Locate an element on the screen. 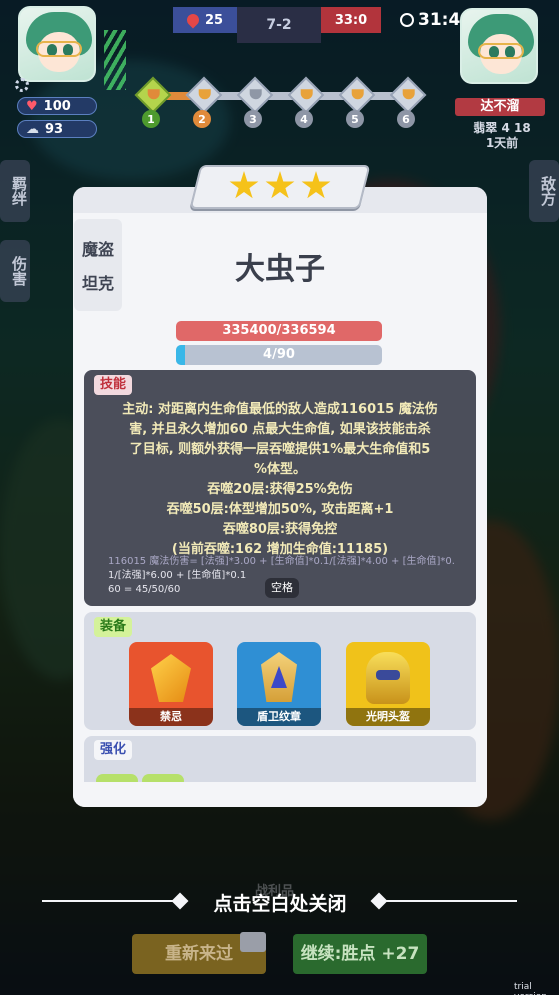 The height and width of the screenshot is (995, 559). player-level-bar is located at coordinates (115, 60).